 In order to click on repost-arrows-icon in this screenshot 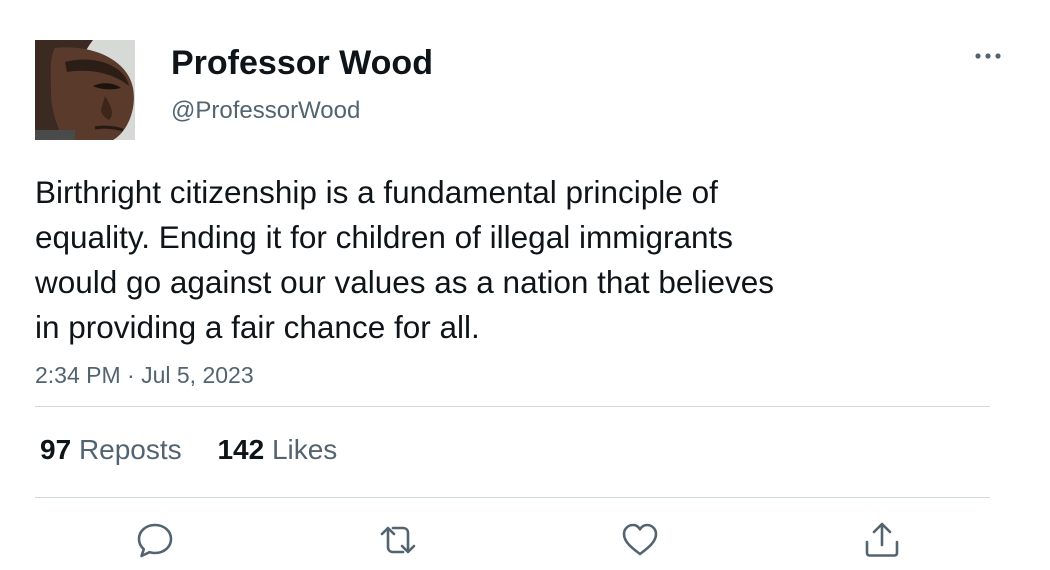, I will do `click(398, 540)`.